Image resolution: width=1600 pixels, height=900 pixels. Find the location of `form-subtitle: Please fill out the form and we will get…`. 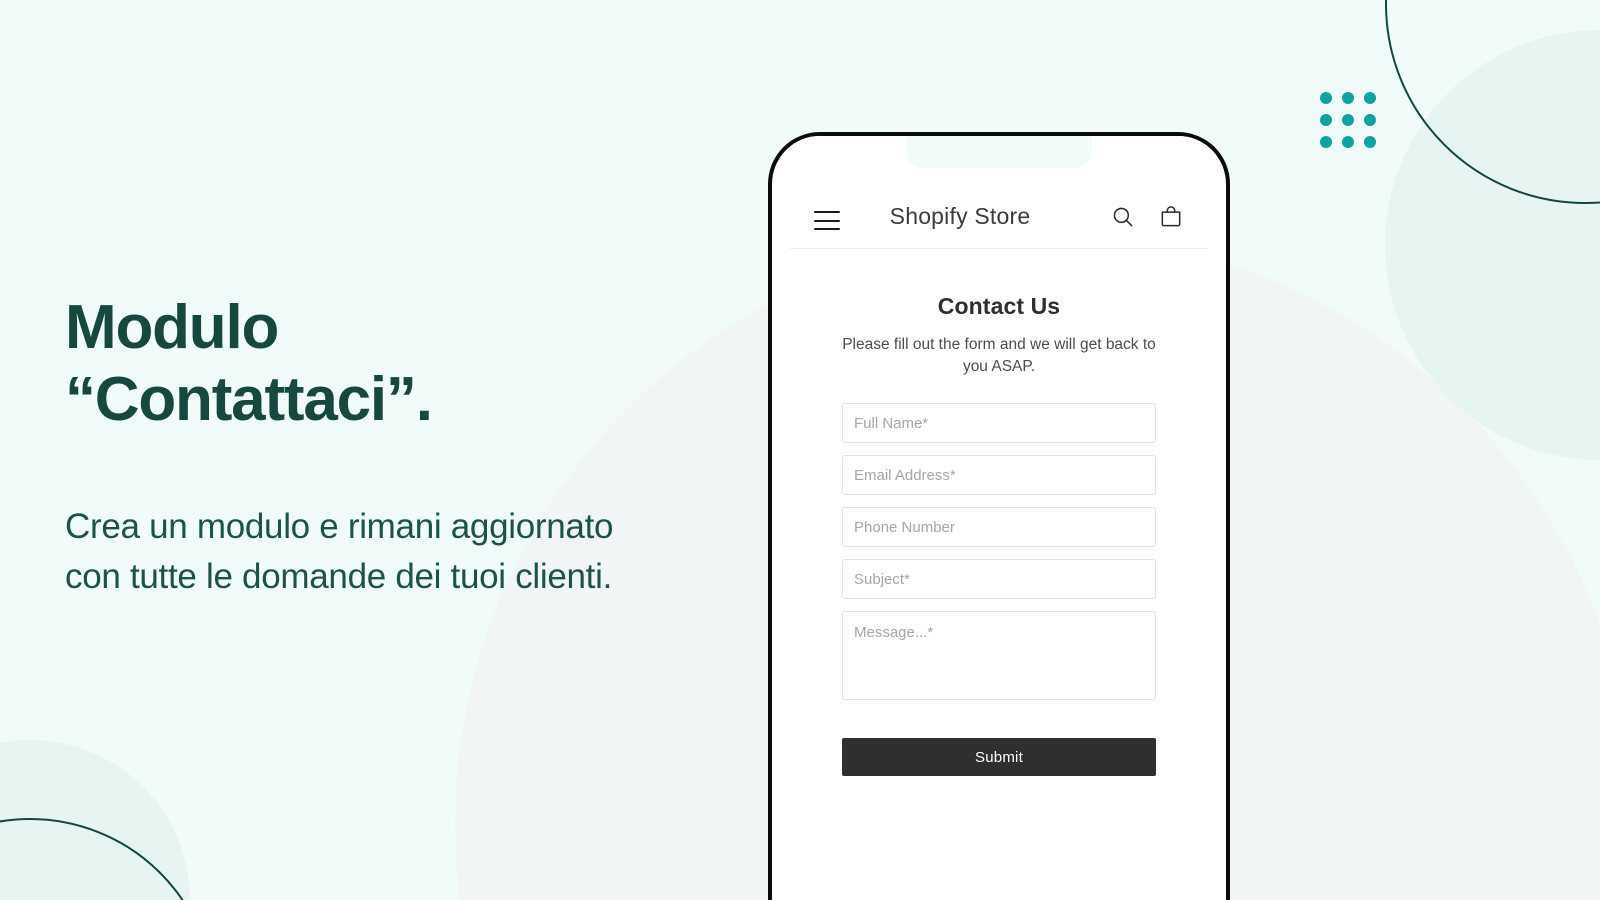

form-subtitle: Please fill out the form and we will get… is located at coordinates (999, 355).